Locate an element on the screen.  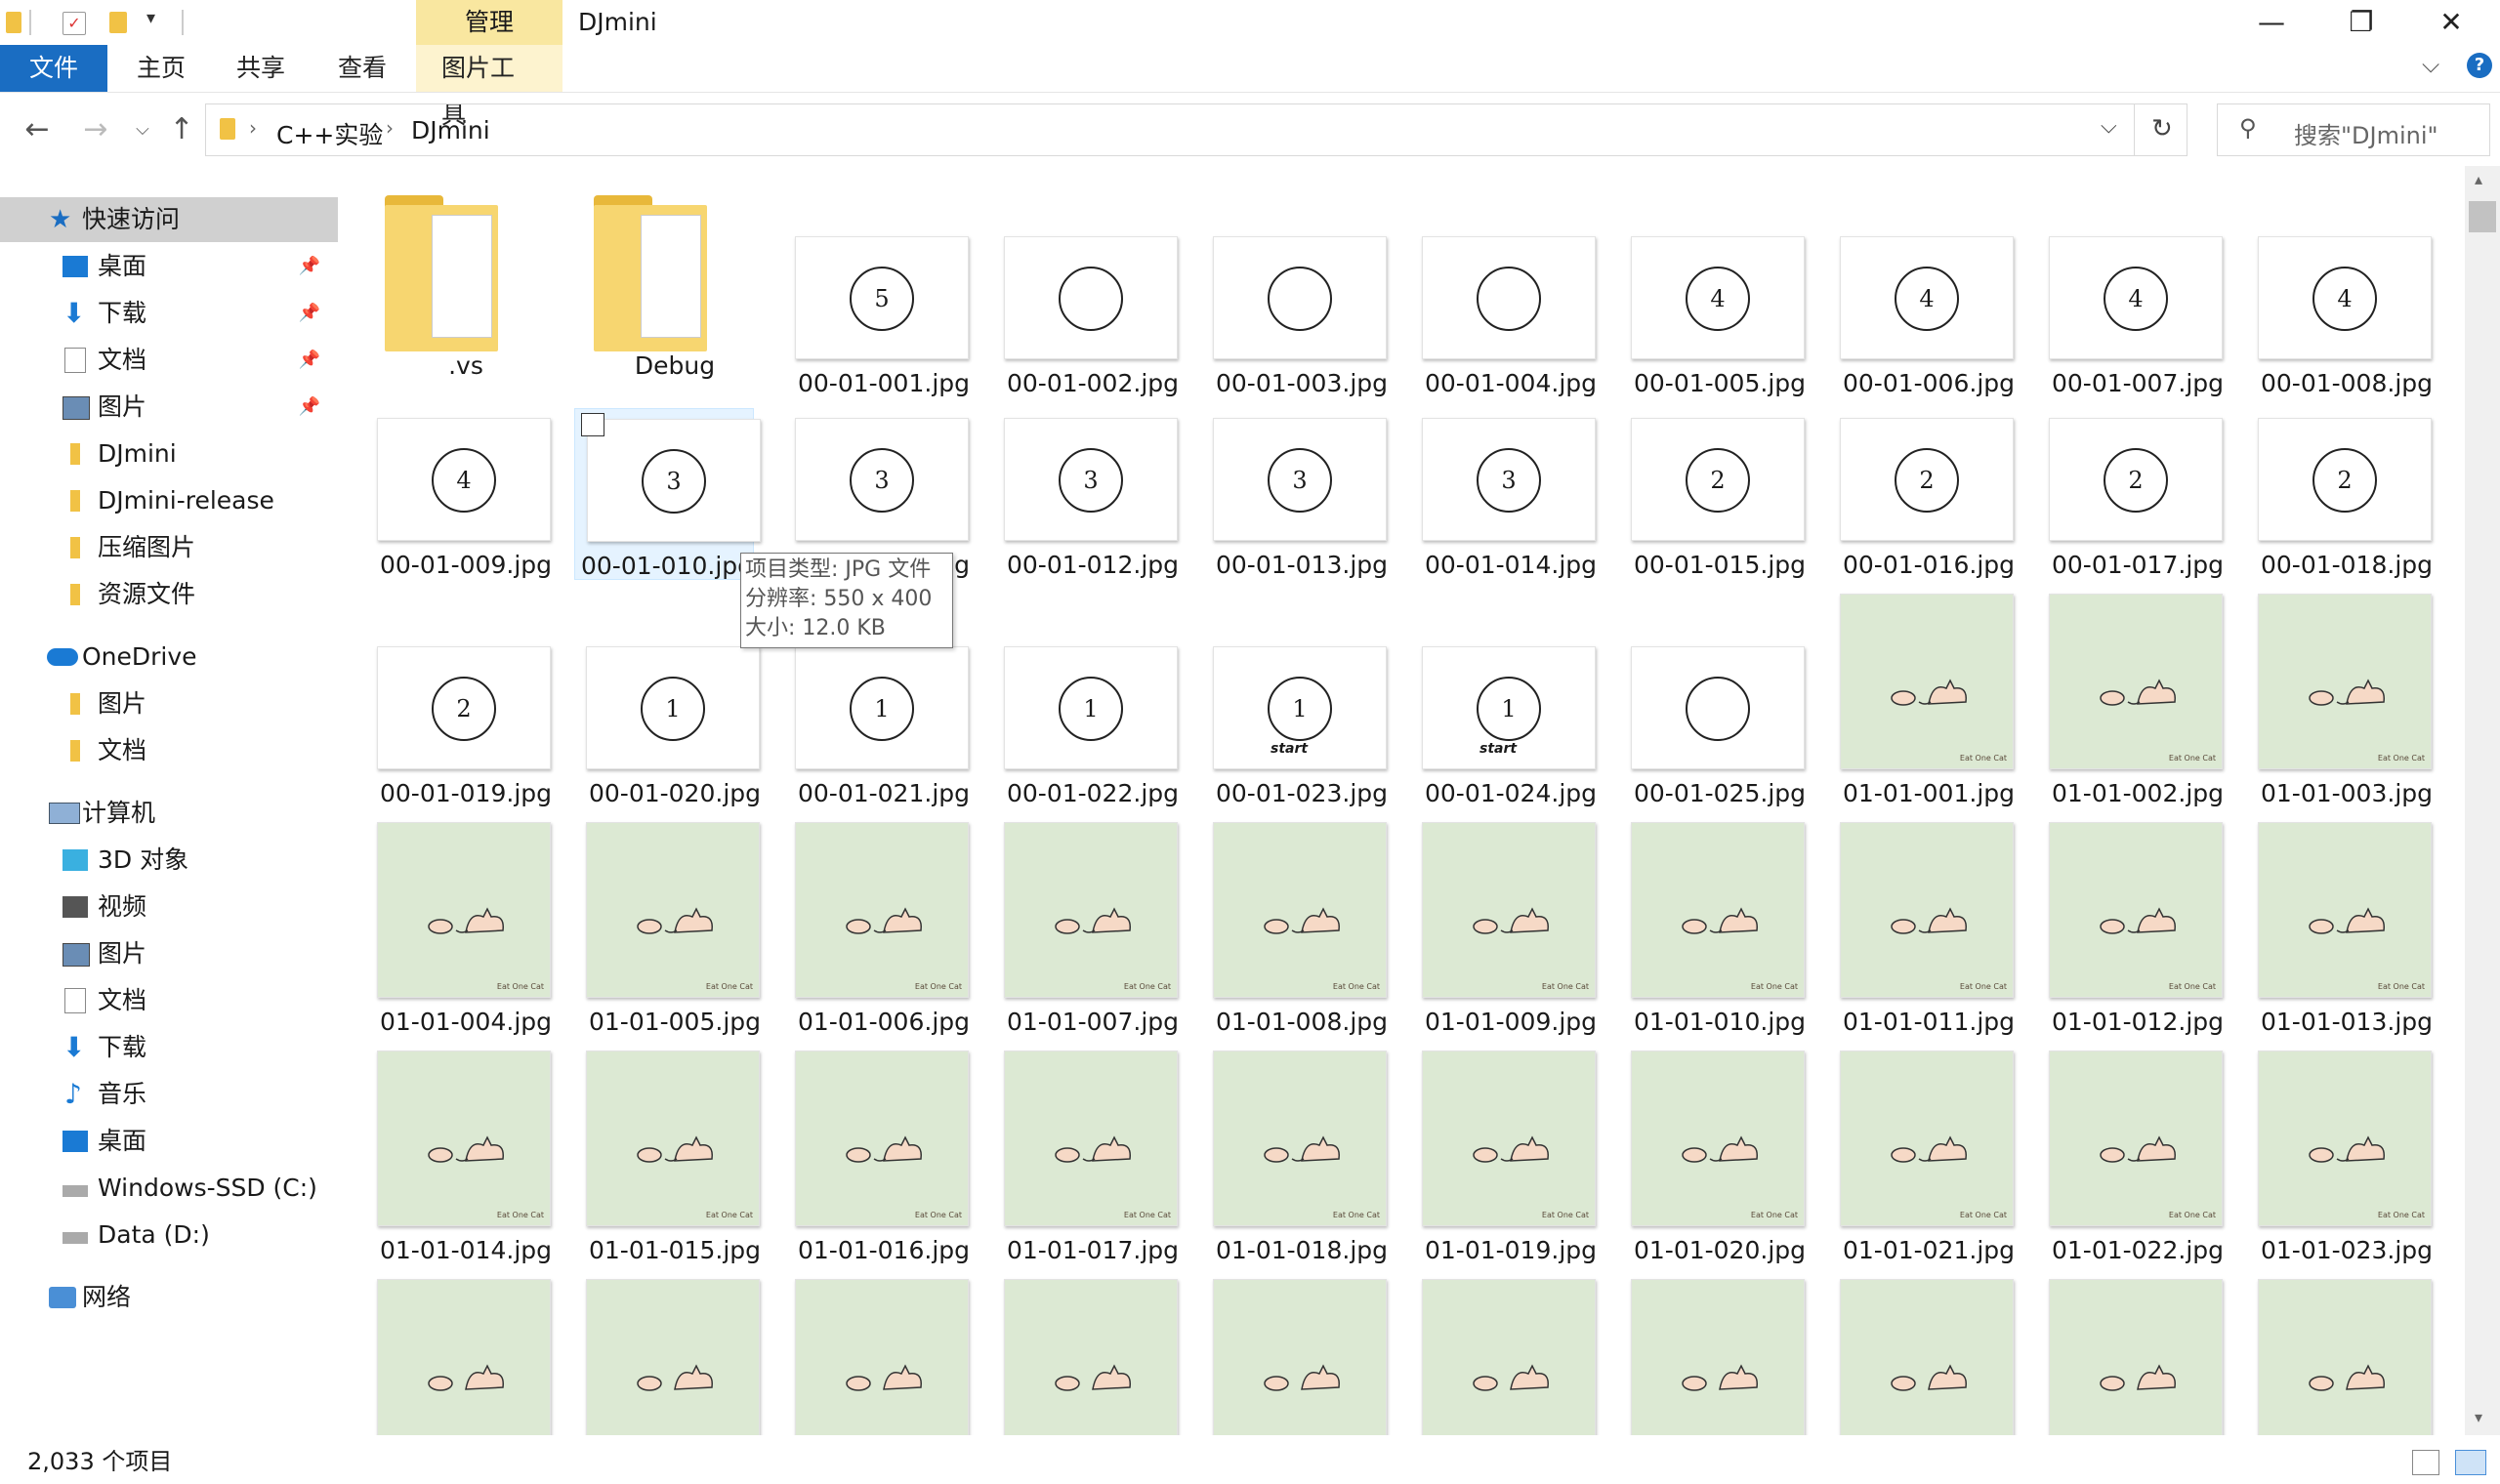
file-tile: Eat One Cat 01-01-017.jpg is located at coordinates (1088, 1158).